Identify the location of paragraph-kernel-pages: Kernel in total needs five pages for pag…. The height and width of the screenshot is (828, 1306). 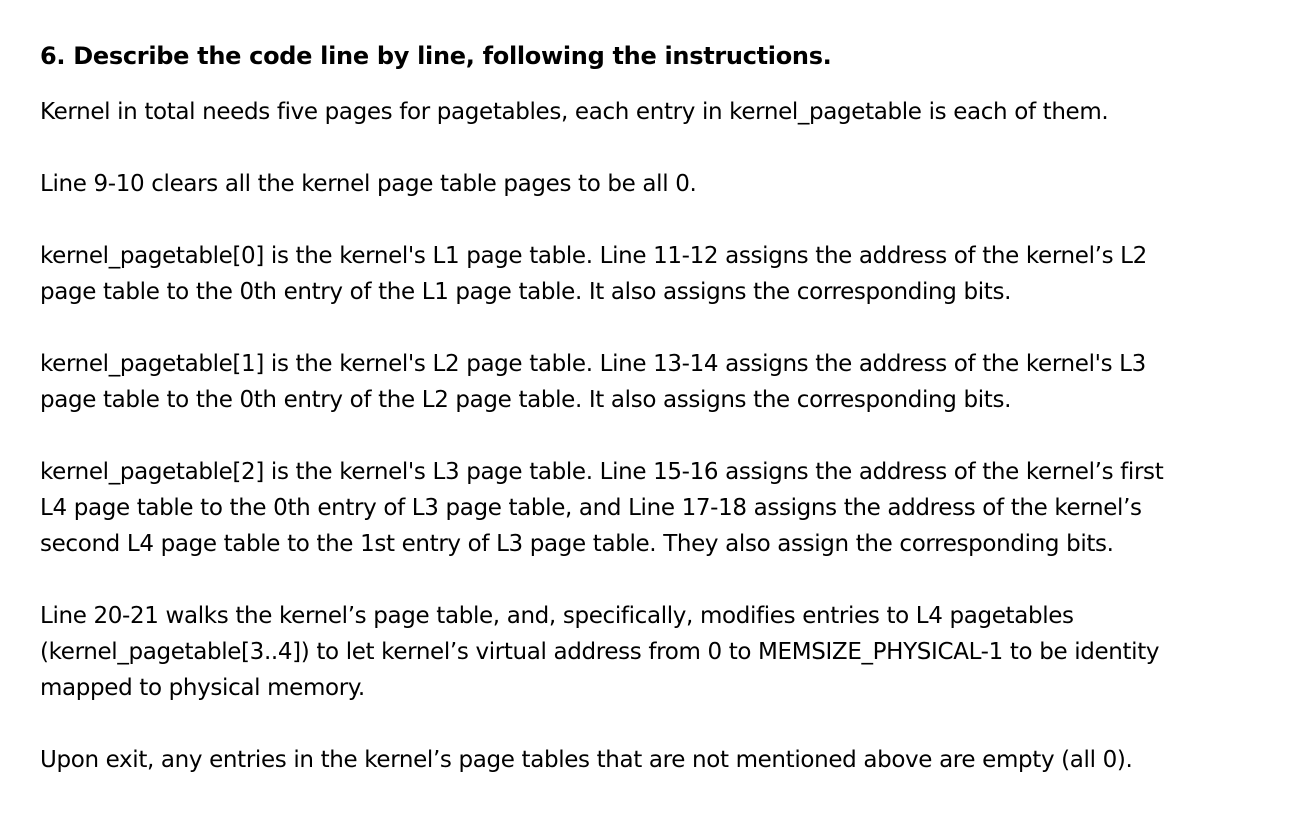
(665, 112).